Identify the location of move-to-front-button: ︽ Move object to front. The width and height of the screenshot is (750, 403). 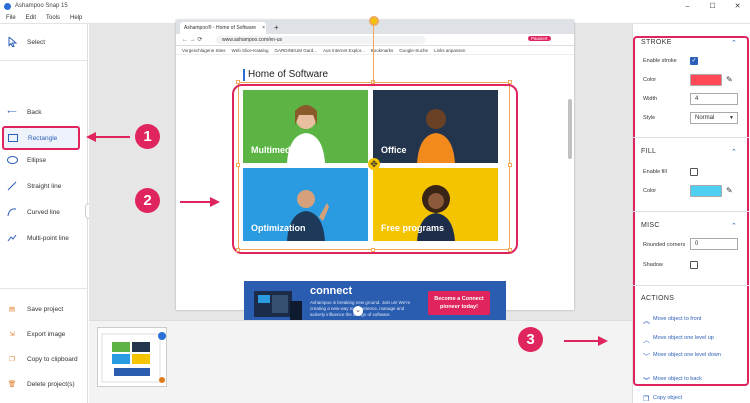
(672, 321).